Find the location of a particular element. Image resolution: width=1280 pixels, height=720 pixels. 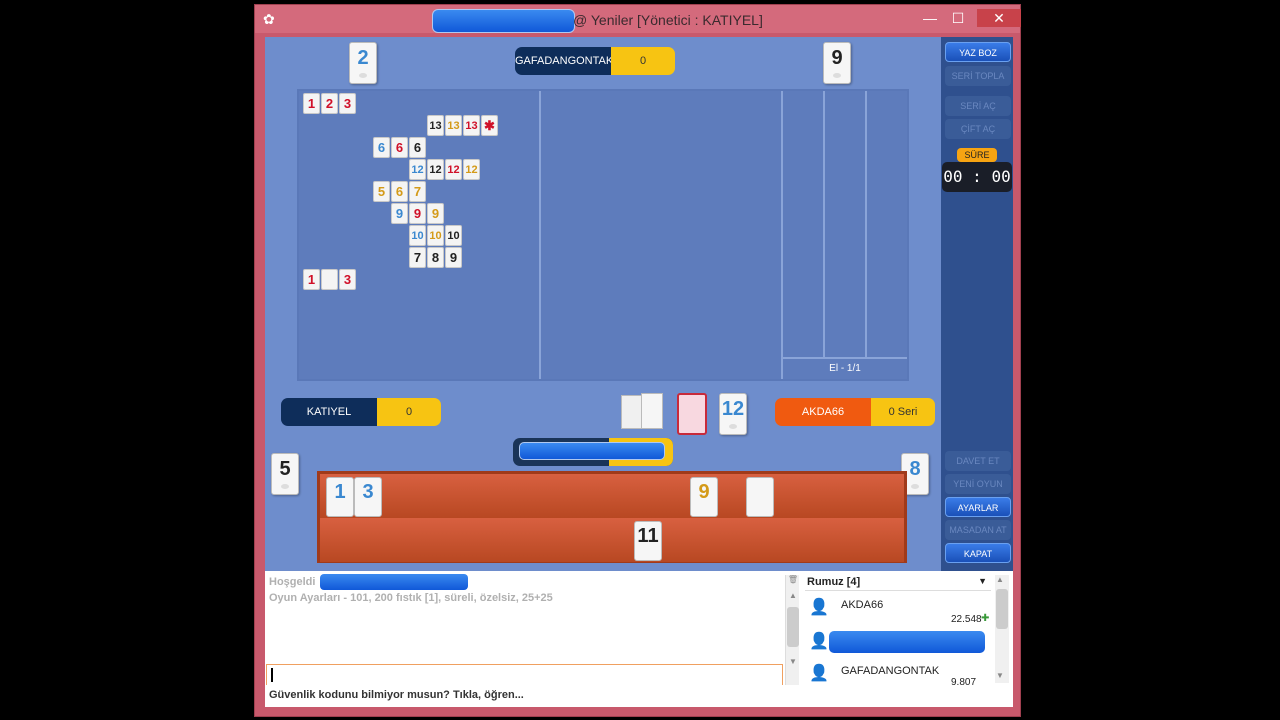

cift-ac-button: ÇİFT AÇ is located at coordinates (978, 129).